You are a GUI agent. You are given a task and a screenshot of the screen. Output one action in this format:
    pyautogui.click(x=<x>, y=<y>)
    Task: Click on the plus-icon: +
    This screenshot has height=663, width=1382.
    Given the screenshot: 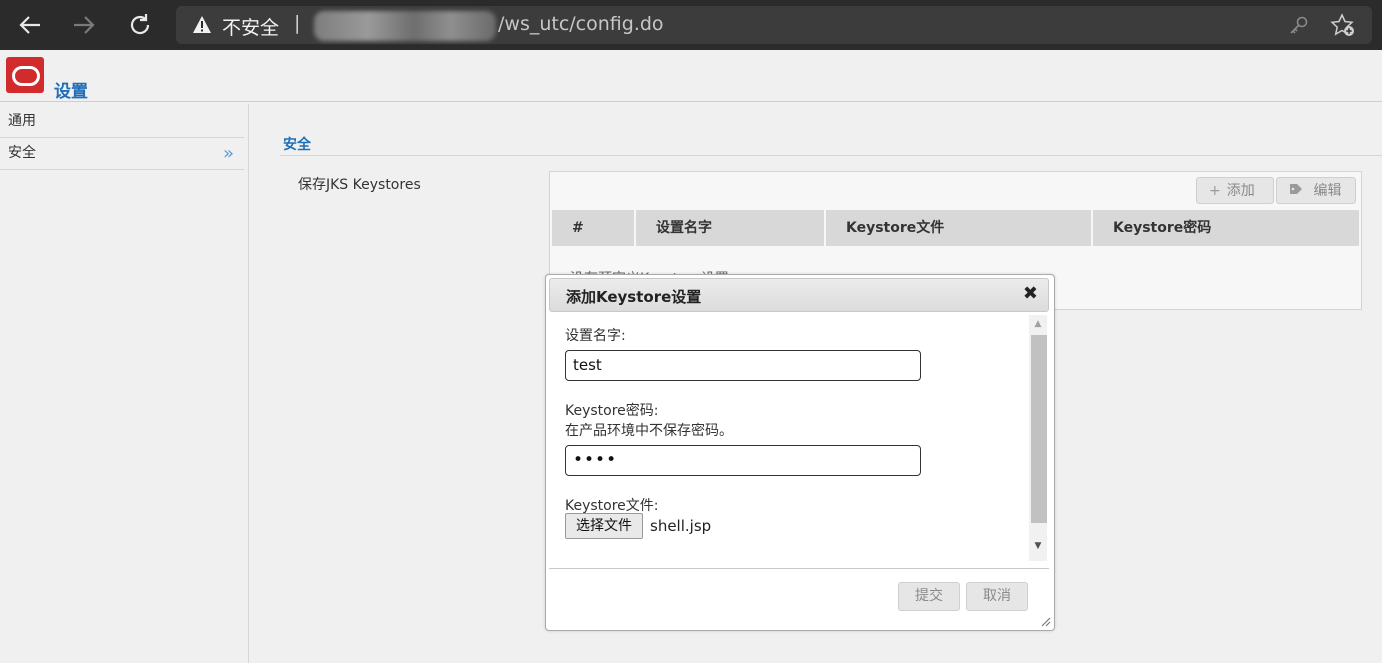 What is the action you would take?
    pyautogui.click(x=1215, y=191)
    